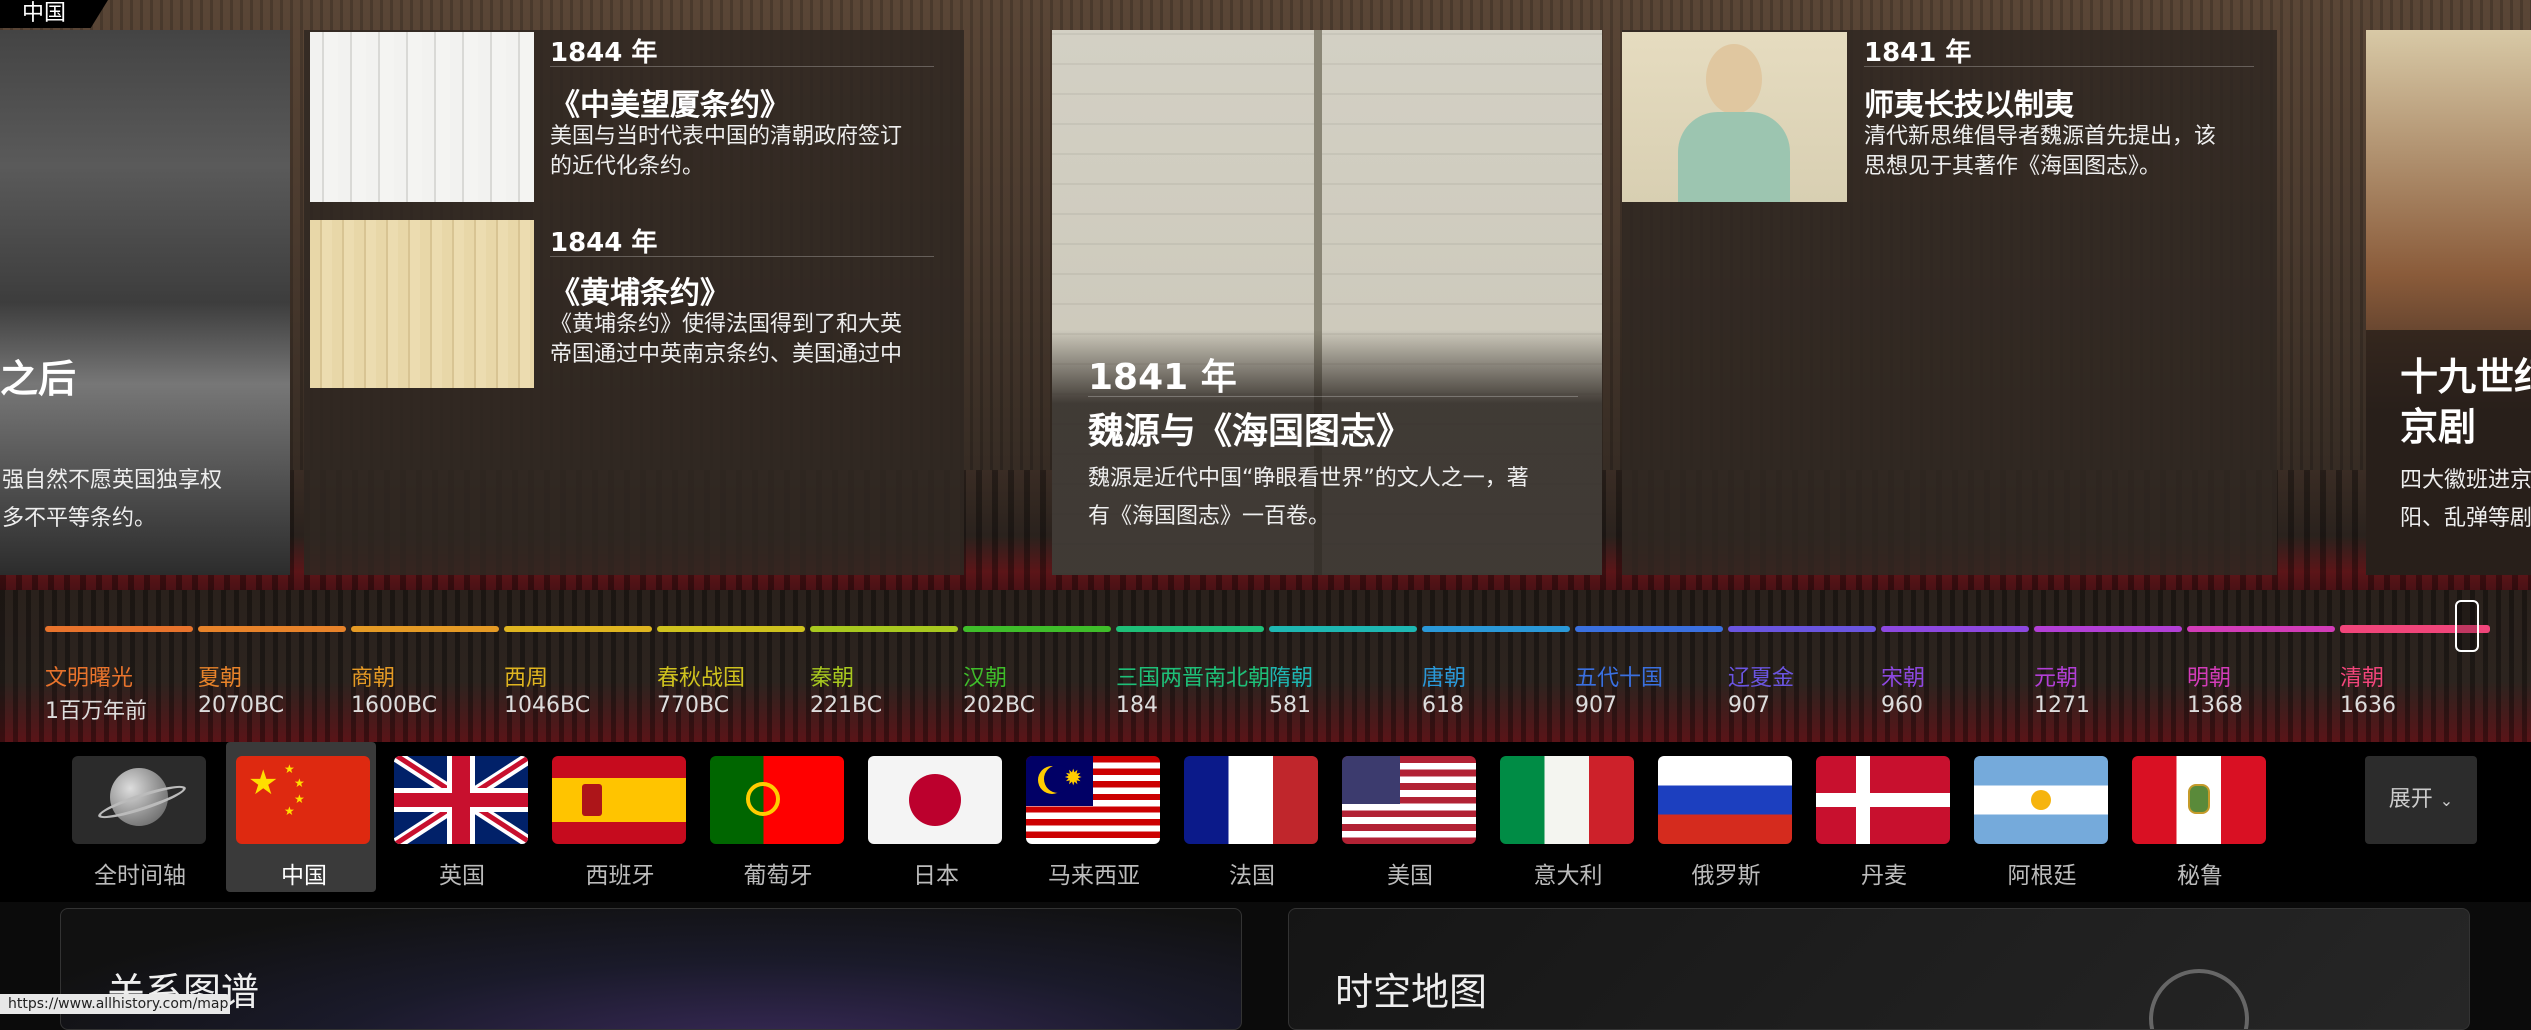  What do you see at coordinates (1883, 800) in the screenshot?
I see `denmark-flag-icon` at bounding box center [1883, 800].